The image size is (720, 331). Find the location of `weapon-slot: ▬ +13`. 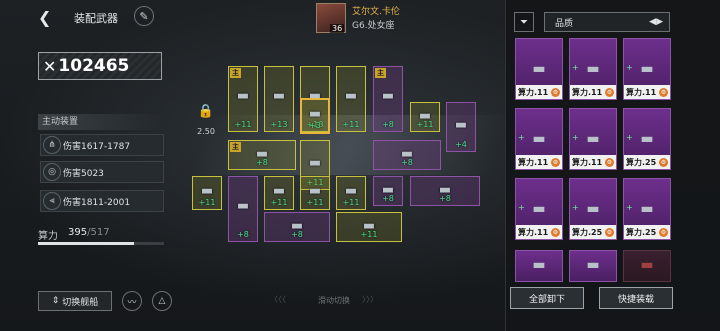

weapon-slot: ▬ +13 is located at coordinates (279, 99).